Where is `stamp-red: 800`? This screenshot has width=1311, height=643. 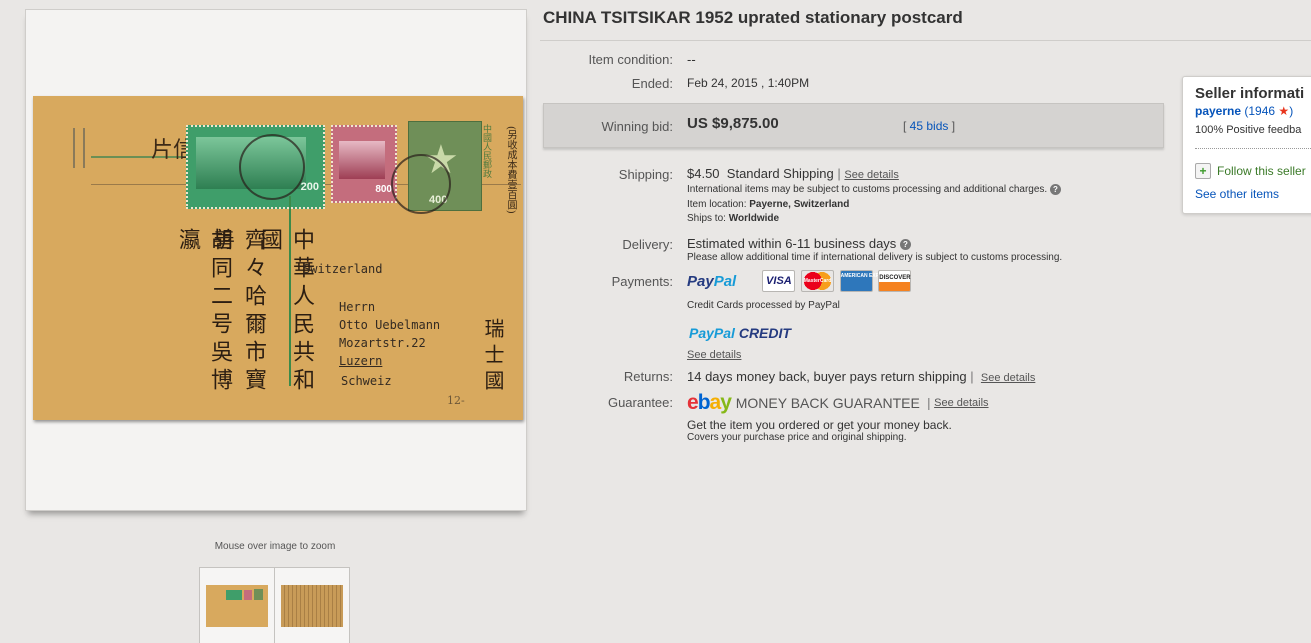 stamp-red: 800 is located at coordinates (364, 164).